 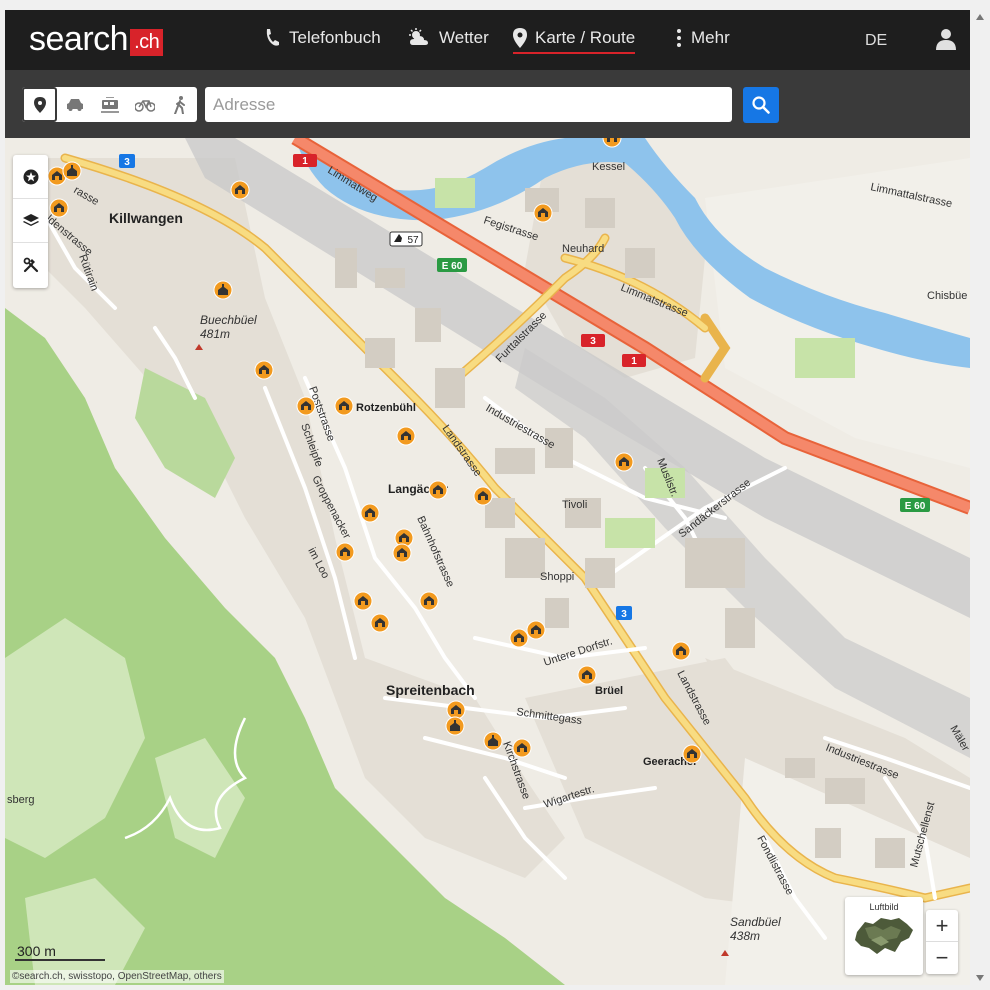 What do you see at coordinates (980, 17) in the screenshot?
I see `scroll-up-arrow-icon` at bounding box center [980, 17].